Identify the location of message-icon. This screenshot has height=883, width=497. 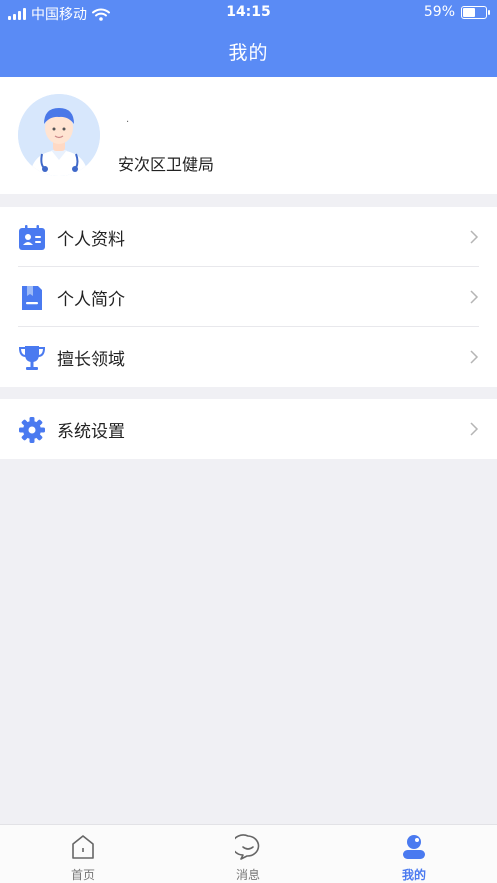
(247, 847).